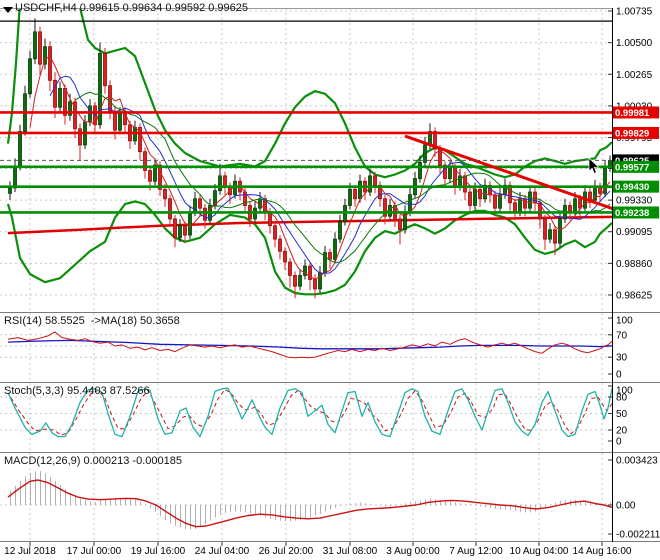 This screenshot has width=660, height=560. I want to click on macd-panel, so click(309, 500).